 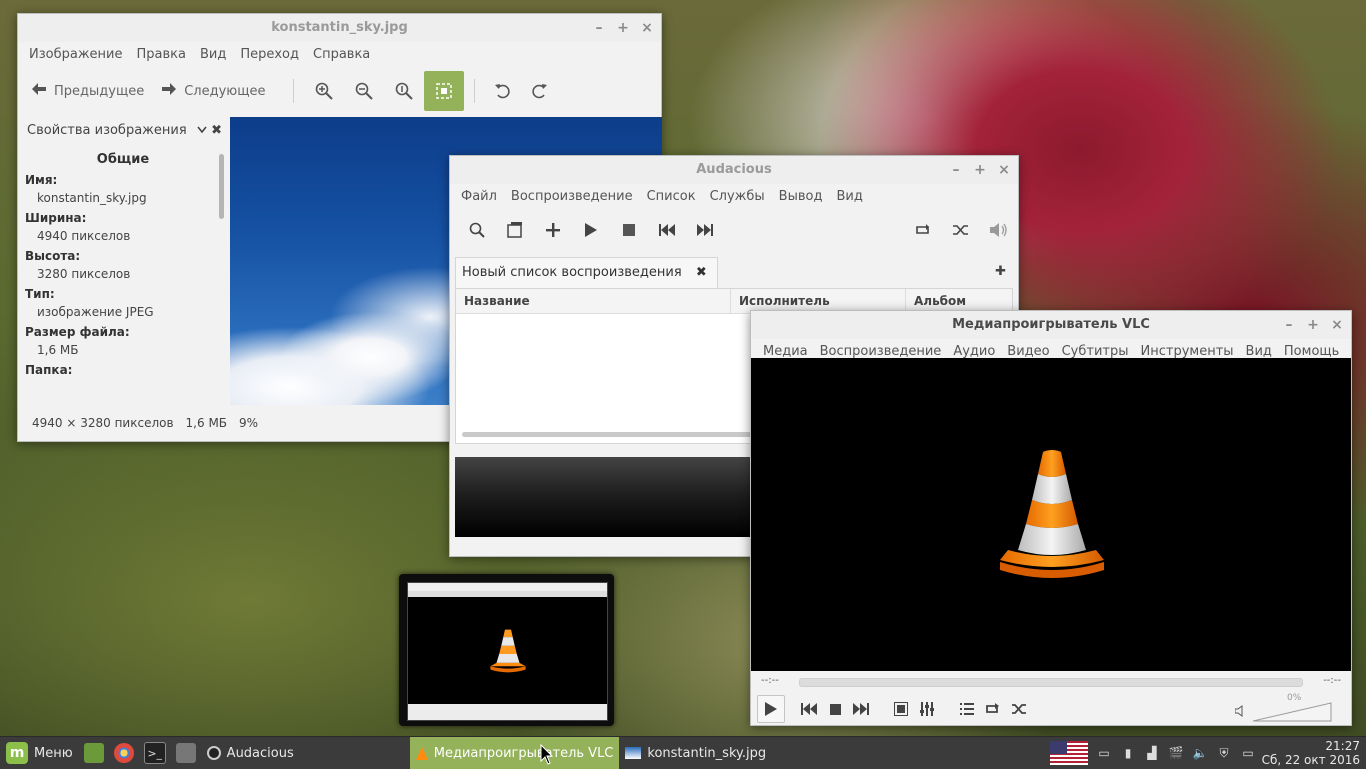 I want to click on zoom-normal-button, so click(x=404, y=91).